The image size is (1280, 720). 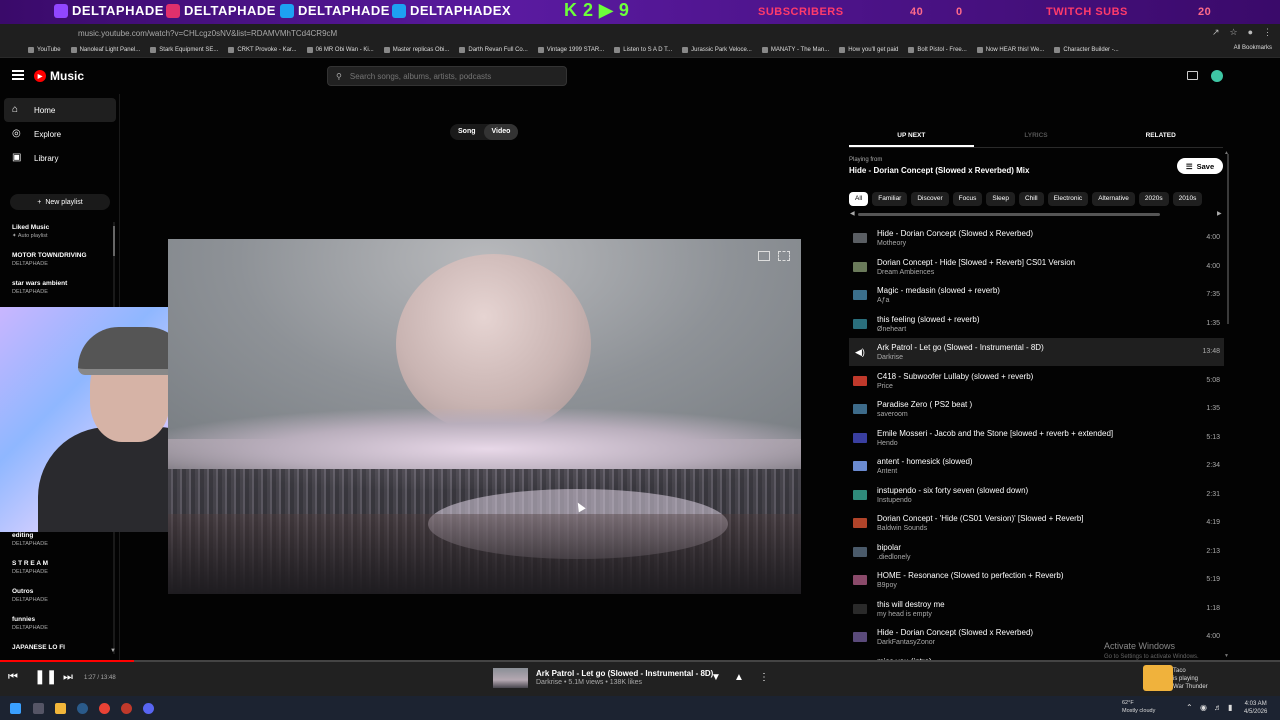 What do you see at coordinates (60, 708) in the screenshot?
I see `file-explorer-icon` at bounding box center [60, 708].